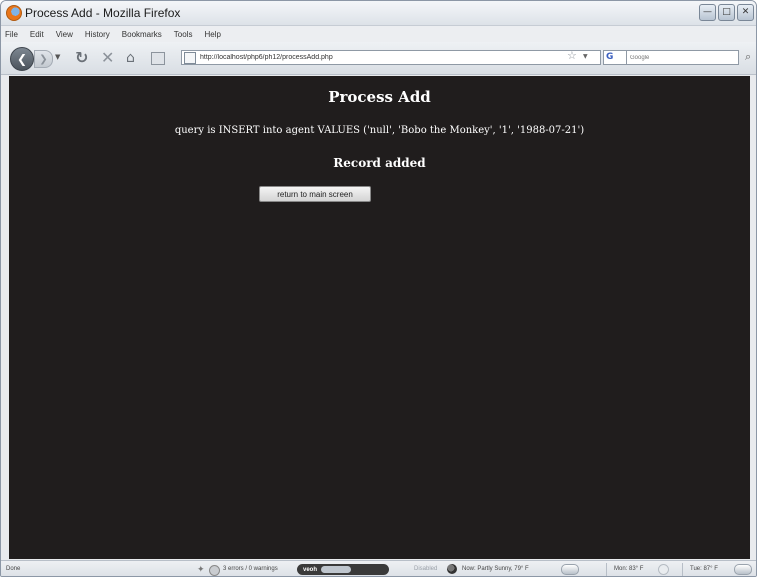 The image size is (760, 579). What do you see at coordinates (585, 56) in the screenshot?
I see `url-dropdown-icon: ▼` at bounding box center [585, 56].